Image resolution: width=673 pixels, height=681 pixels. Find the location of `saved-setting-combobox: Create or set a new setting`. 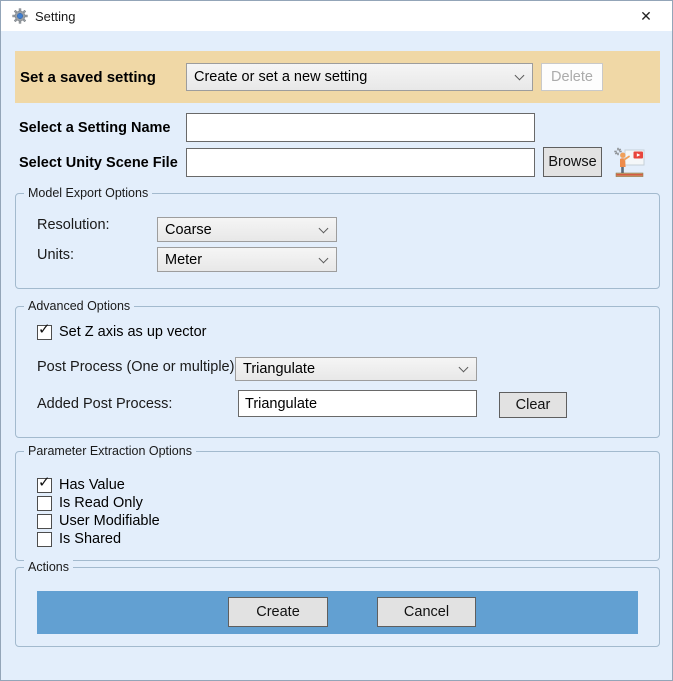

saved-setting-combobox: Create or set a new setting is located at coordinates (359, 77).